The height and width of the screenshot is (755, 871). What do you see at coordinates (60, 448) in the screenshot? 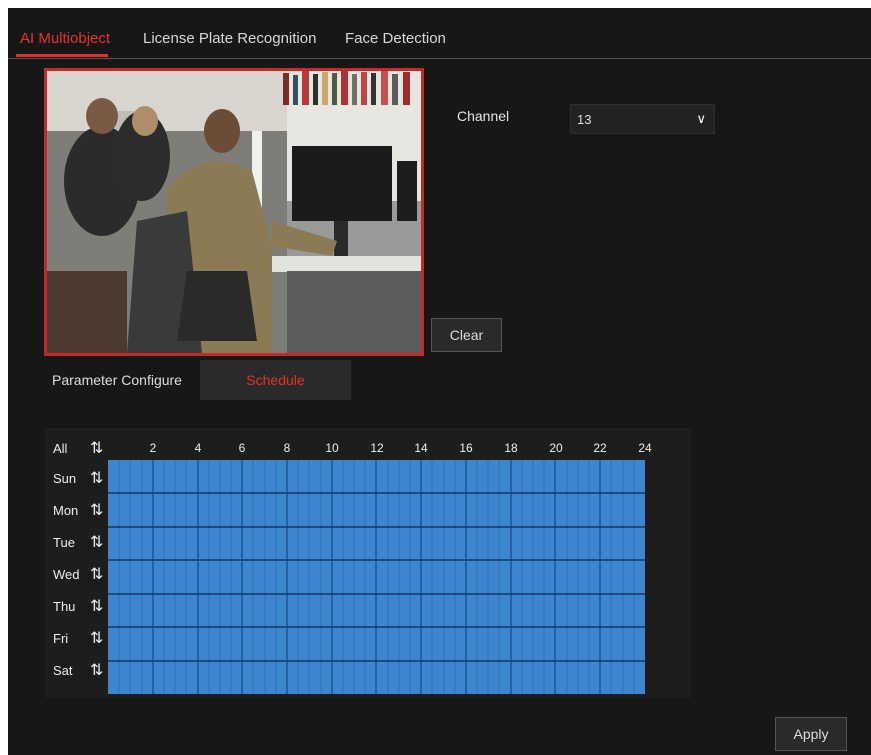
I see `all-label: All` at bounding box center [60, 448].